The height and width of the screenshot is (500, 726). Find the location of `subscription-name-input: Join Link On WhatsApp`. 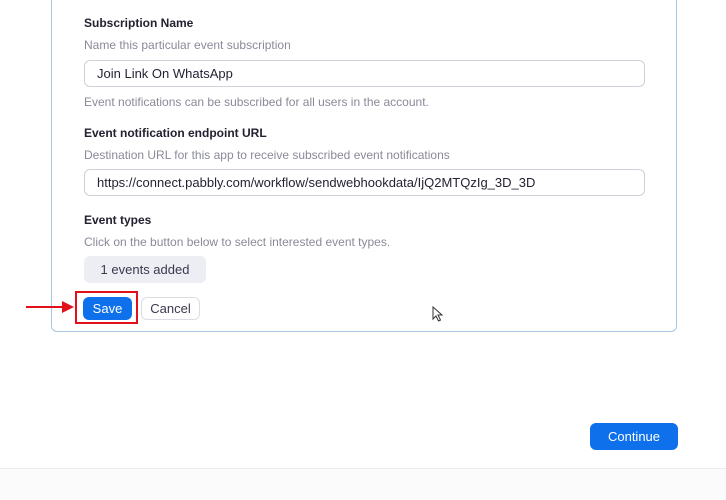

subscription-name-input: Join Link On WhatsApp is located at coordinates (364, 73).